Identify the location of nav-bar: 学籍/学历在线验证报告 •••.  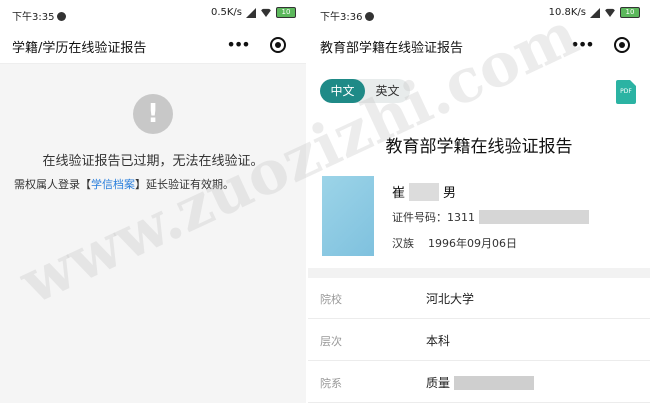
(153, 46).